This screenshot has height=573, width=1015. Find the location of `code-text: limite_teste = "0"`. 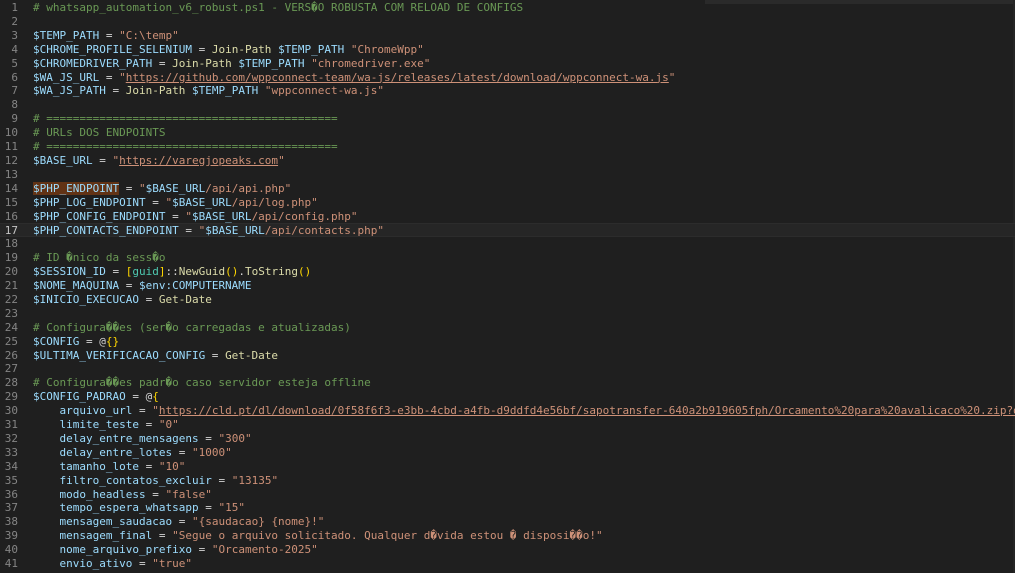

code-text: limite_teste = "0" is located at coordinates (106, 425).